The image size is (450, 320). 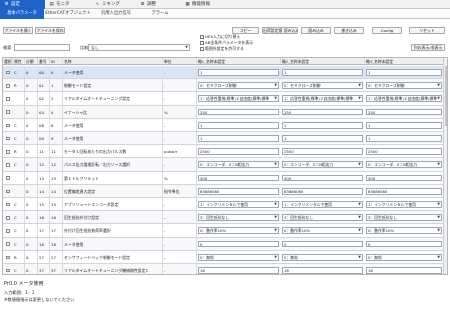 What do you see at coordinates (68, 14) in the screenshot?
I see `subtab-ethercat: EtherCATオブジェクト` at bounding box center [68, 14].